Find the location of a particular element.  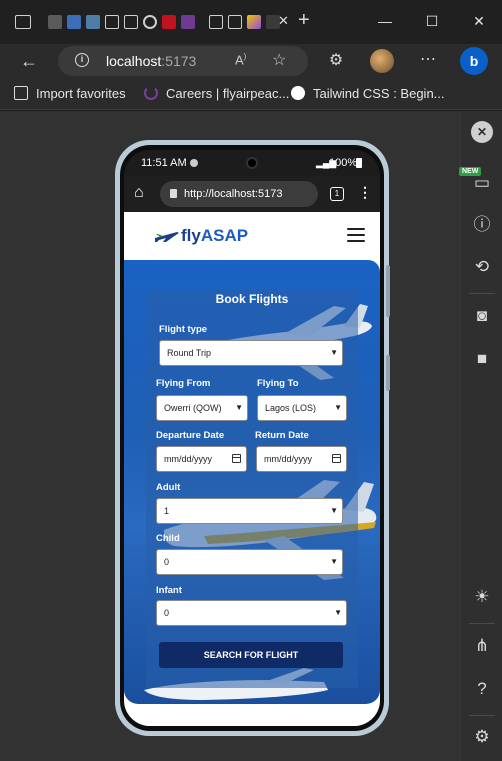

mobile-menu-icon: ⋮ is located at coordinates (365, 192).